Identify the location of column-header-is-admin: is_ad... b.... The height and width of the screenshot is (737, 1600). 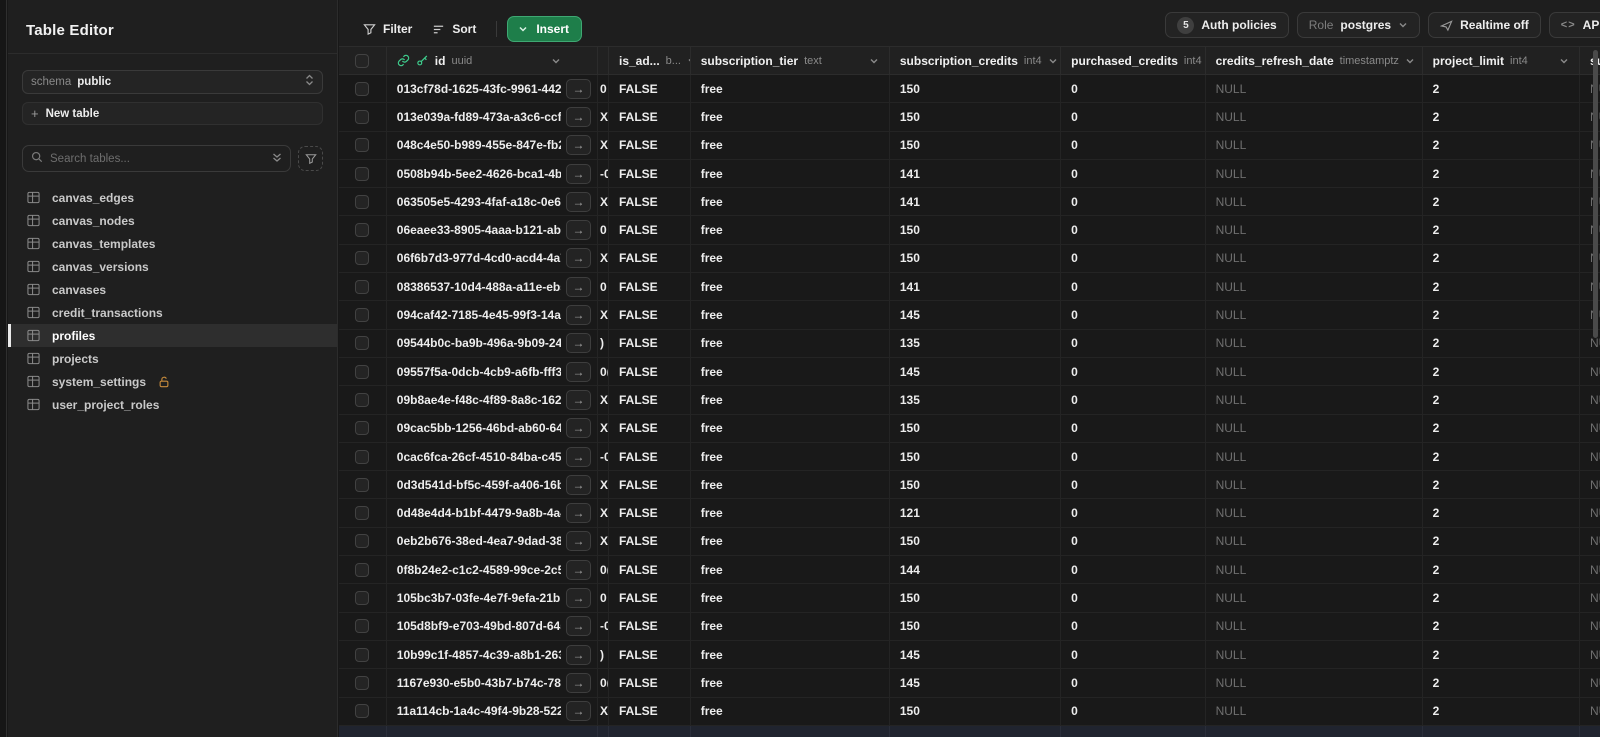
(650, 60).